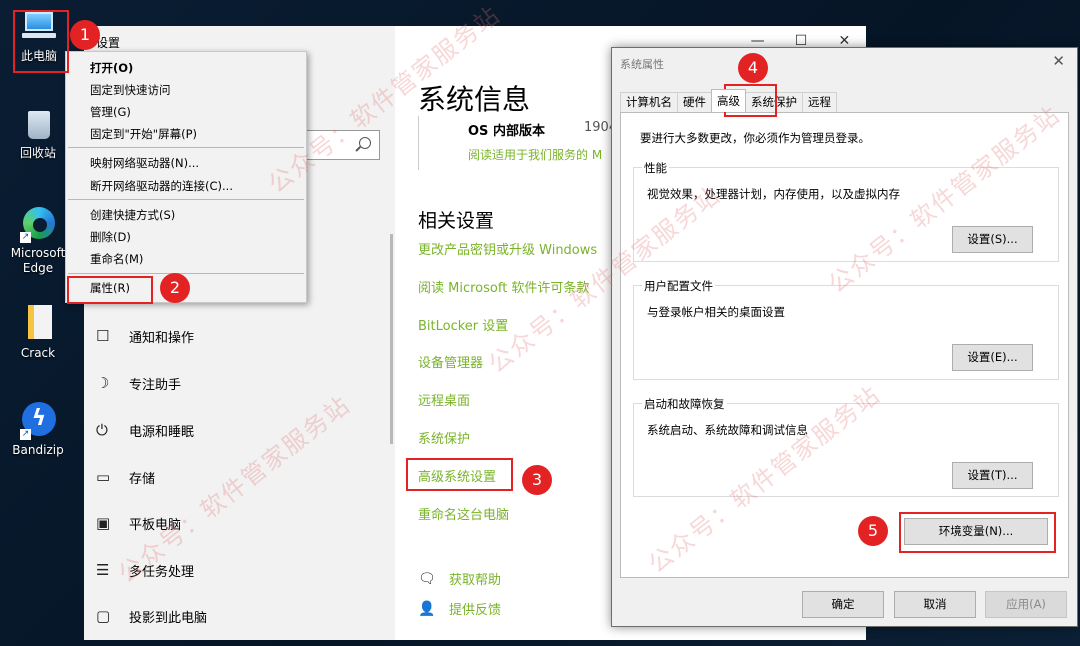 Image resolution: width=1080 pixels, height=646 pixels. Describe the element at coordinates (241, 430) in the screenshot. I see `sidebar-item-power: ⏻ 电源和睡眠` at that location.